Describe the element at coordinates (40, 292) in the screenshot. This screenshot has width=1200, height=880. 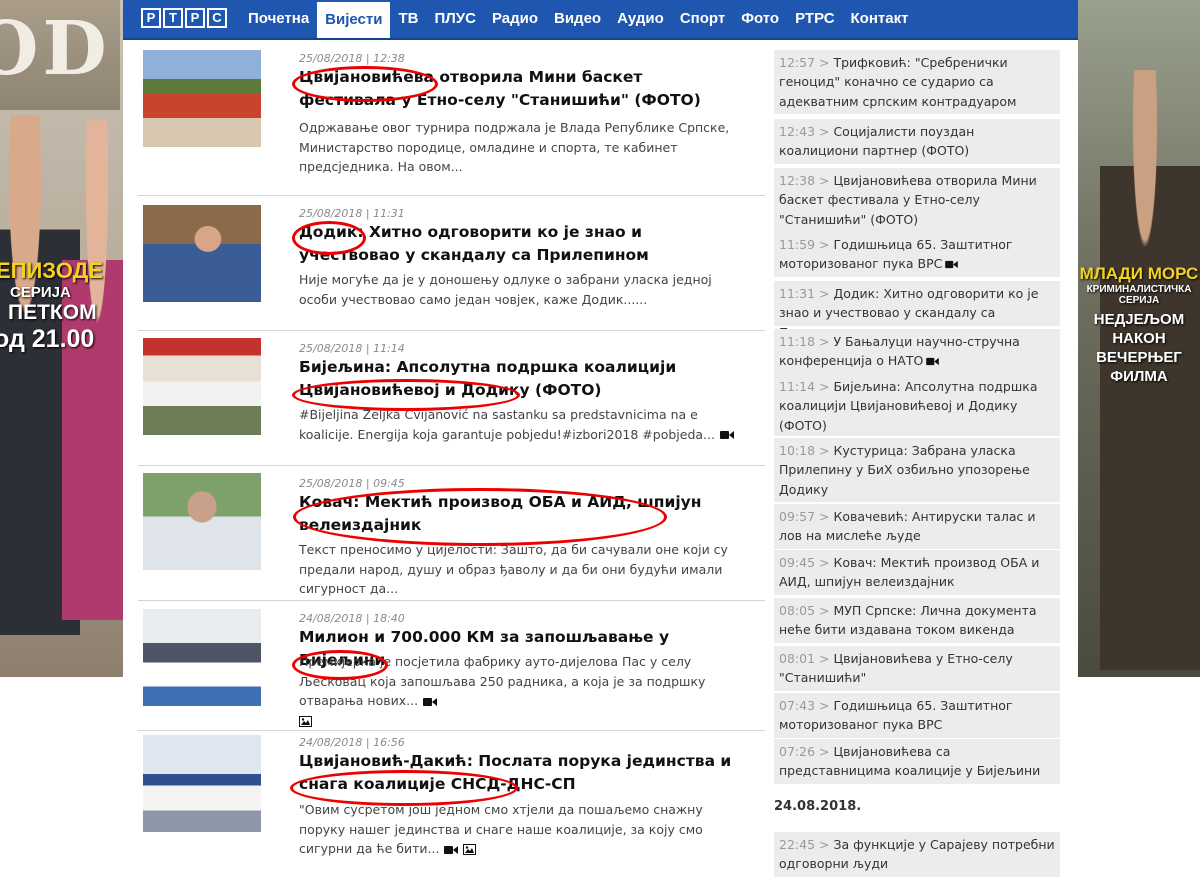
I see `ad-line-2: СЕРИЈА` at that location.